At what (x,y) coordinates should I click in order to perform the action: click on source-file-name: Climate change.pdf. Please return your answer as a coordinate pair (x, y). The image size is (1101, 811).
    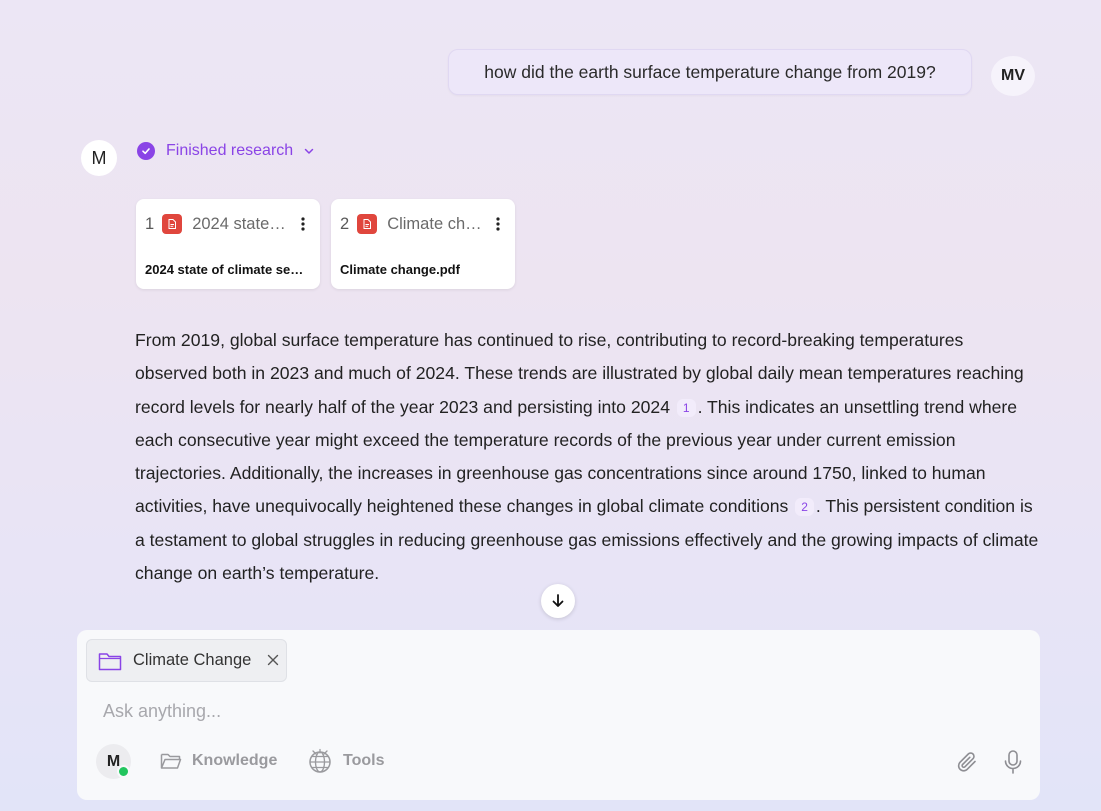
    Looking at the image, I should click on (400, 269).